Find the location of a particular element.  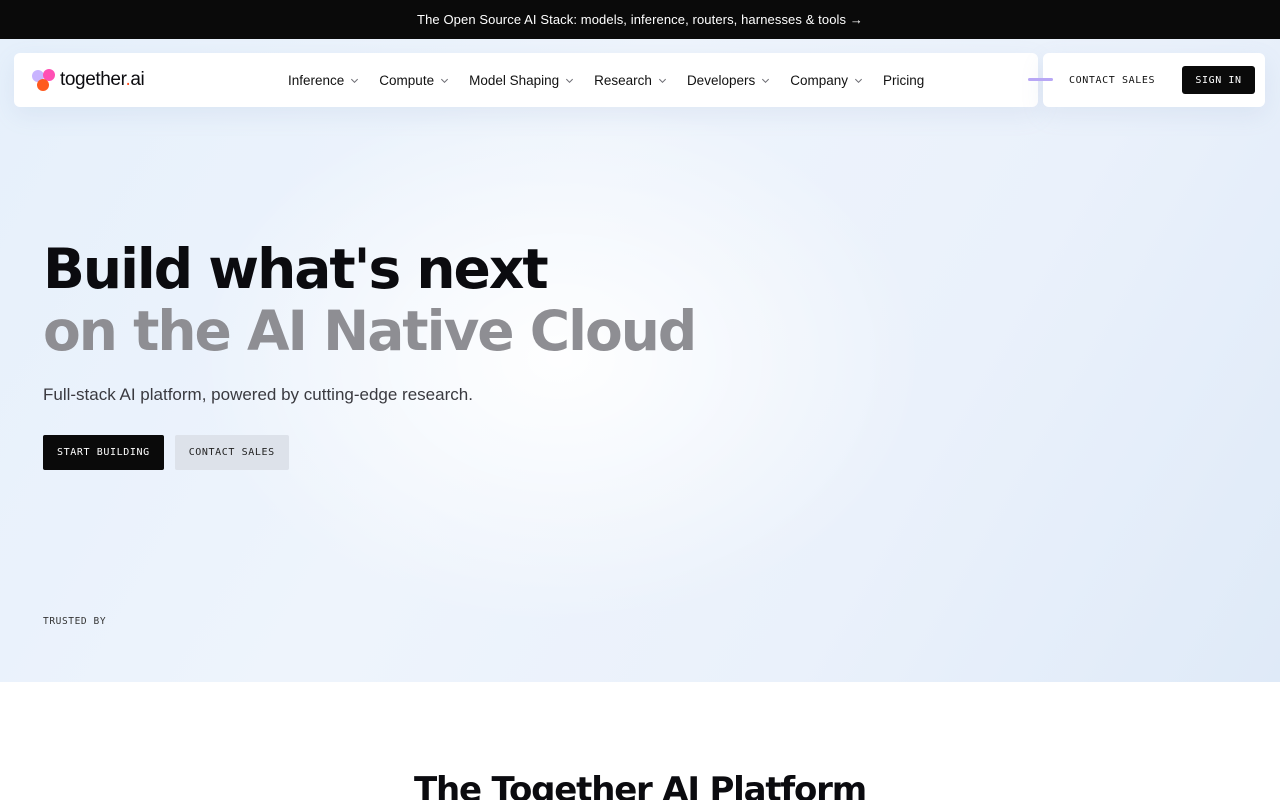

nav-item-compute: Compute is located at coordinates (414, 80).